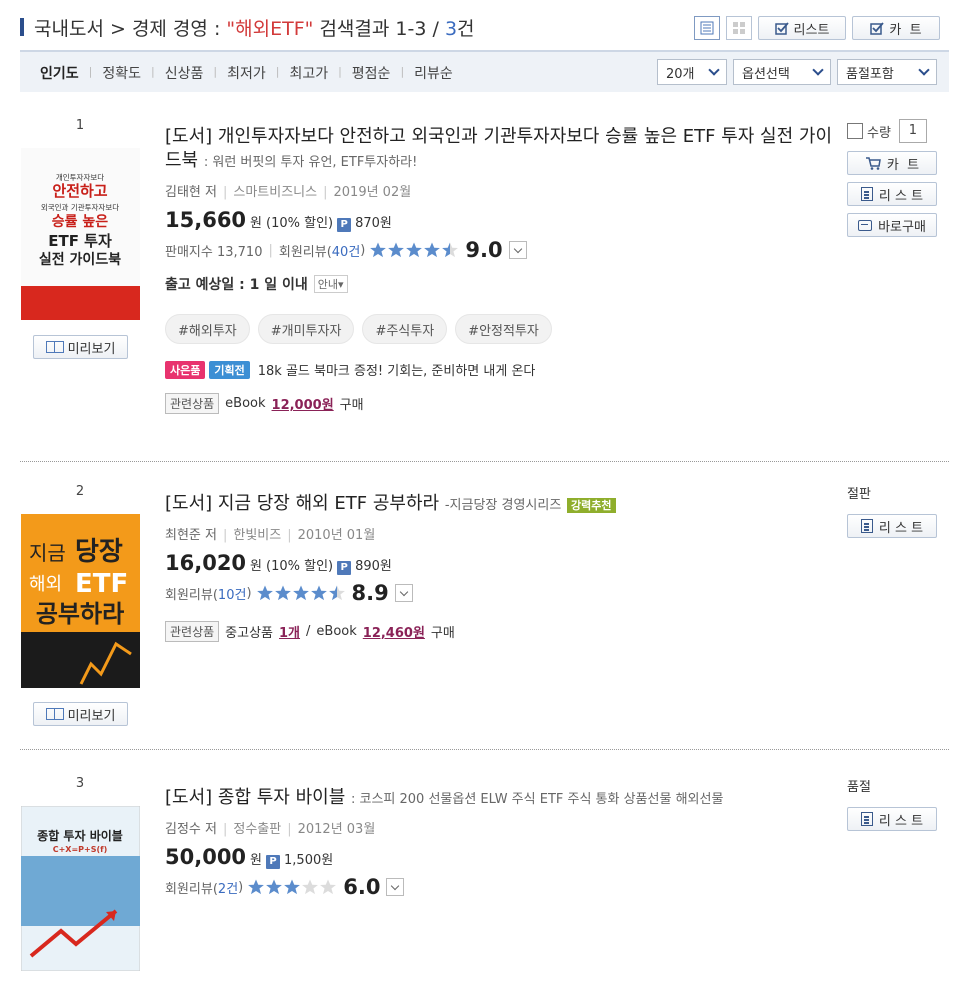  What do you see at coordinates (879, 133) in the screenshot?
I see `quantity-label: 수량` at bounding box center [879, 133].